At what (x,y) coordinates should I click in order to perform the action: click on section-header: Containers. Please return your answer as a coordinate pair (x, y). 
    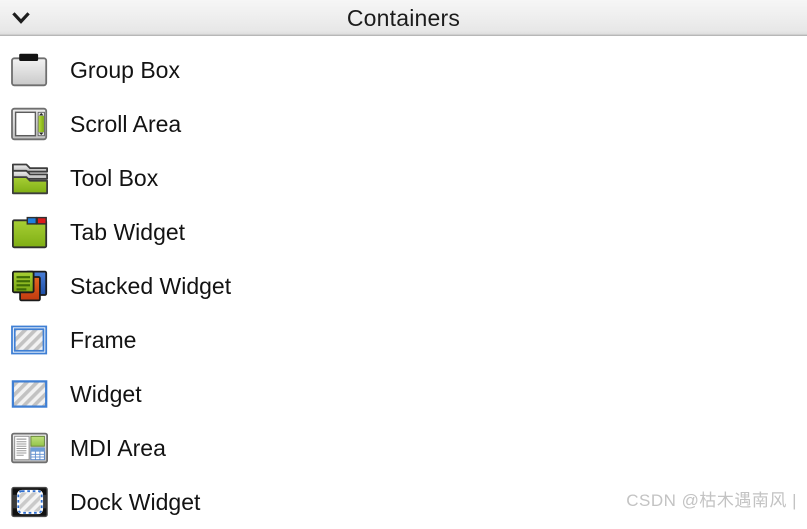
    Looking at the image, I should click on (403, 18).